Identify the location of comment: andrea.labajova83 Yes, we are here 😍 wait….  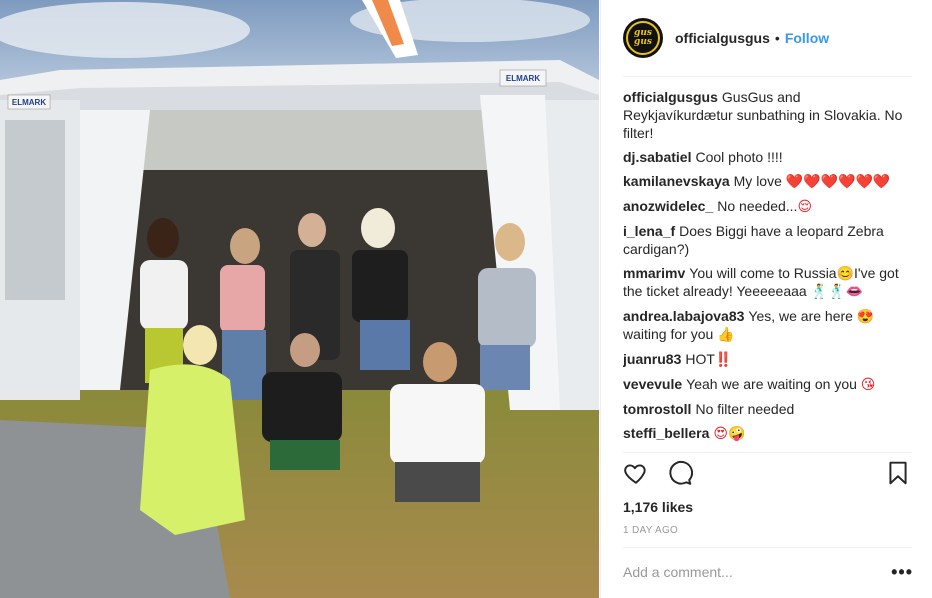
(768, 325).